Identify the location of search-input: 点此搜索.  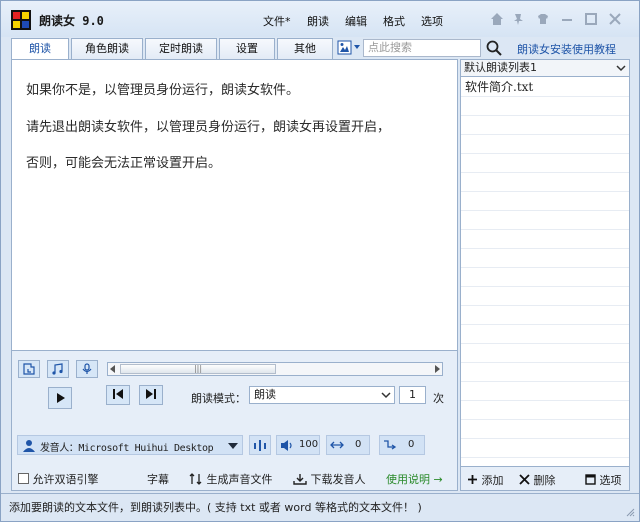
(422, 48).